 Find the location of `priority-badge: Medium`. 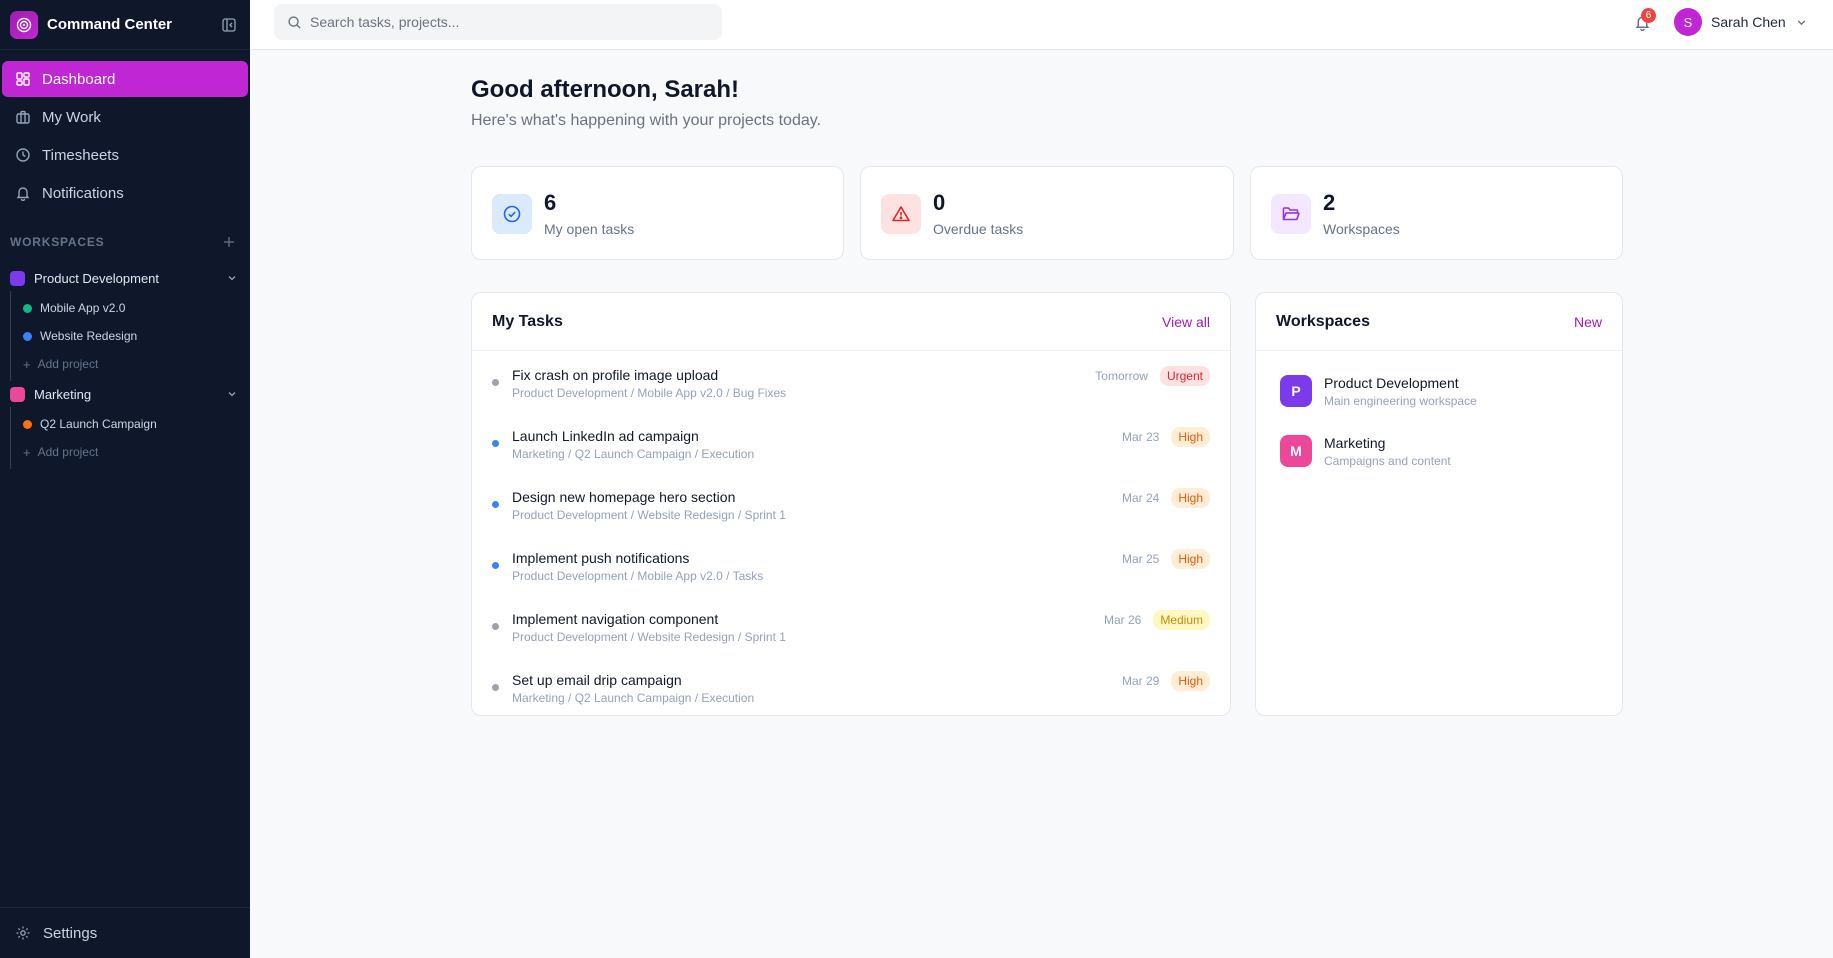

priority-badge: Medium is located at coordinates (1181, 619).